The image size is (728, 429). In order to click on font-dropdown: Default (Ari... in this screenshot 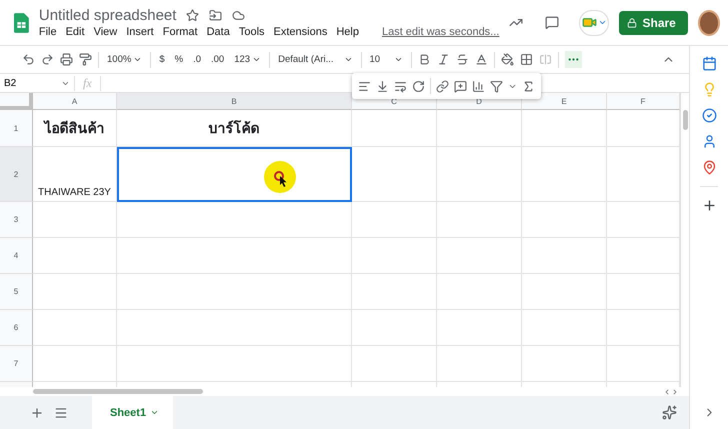, I will do `click(315, 59)`.